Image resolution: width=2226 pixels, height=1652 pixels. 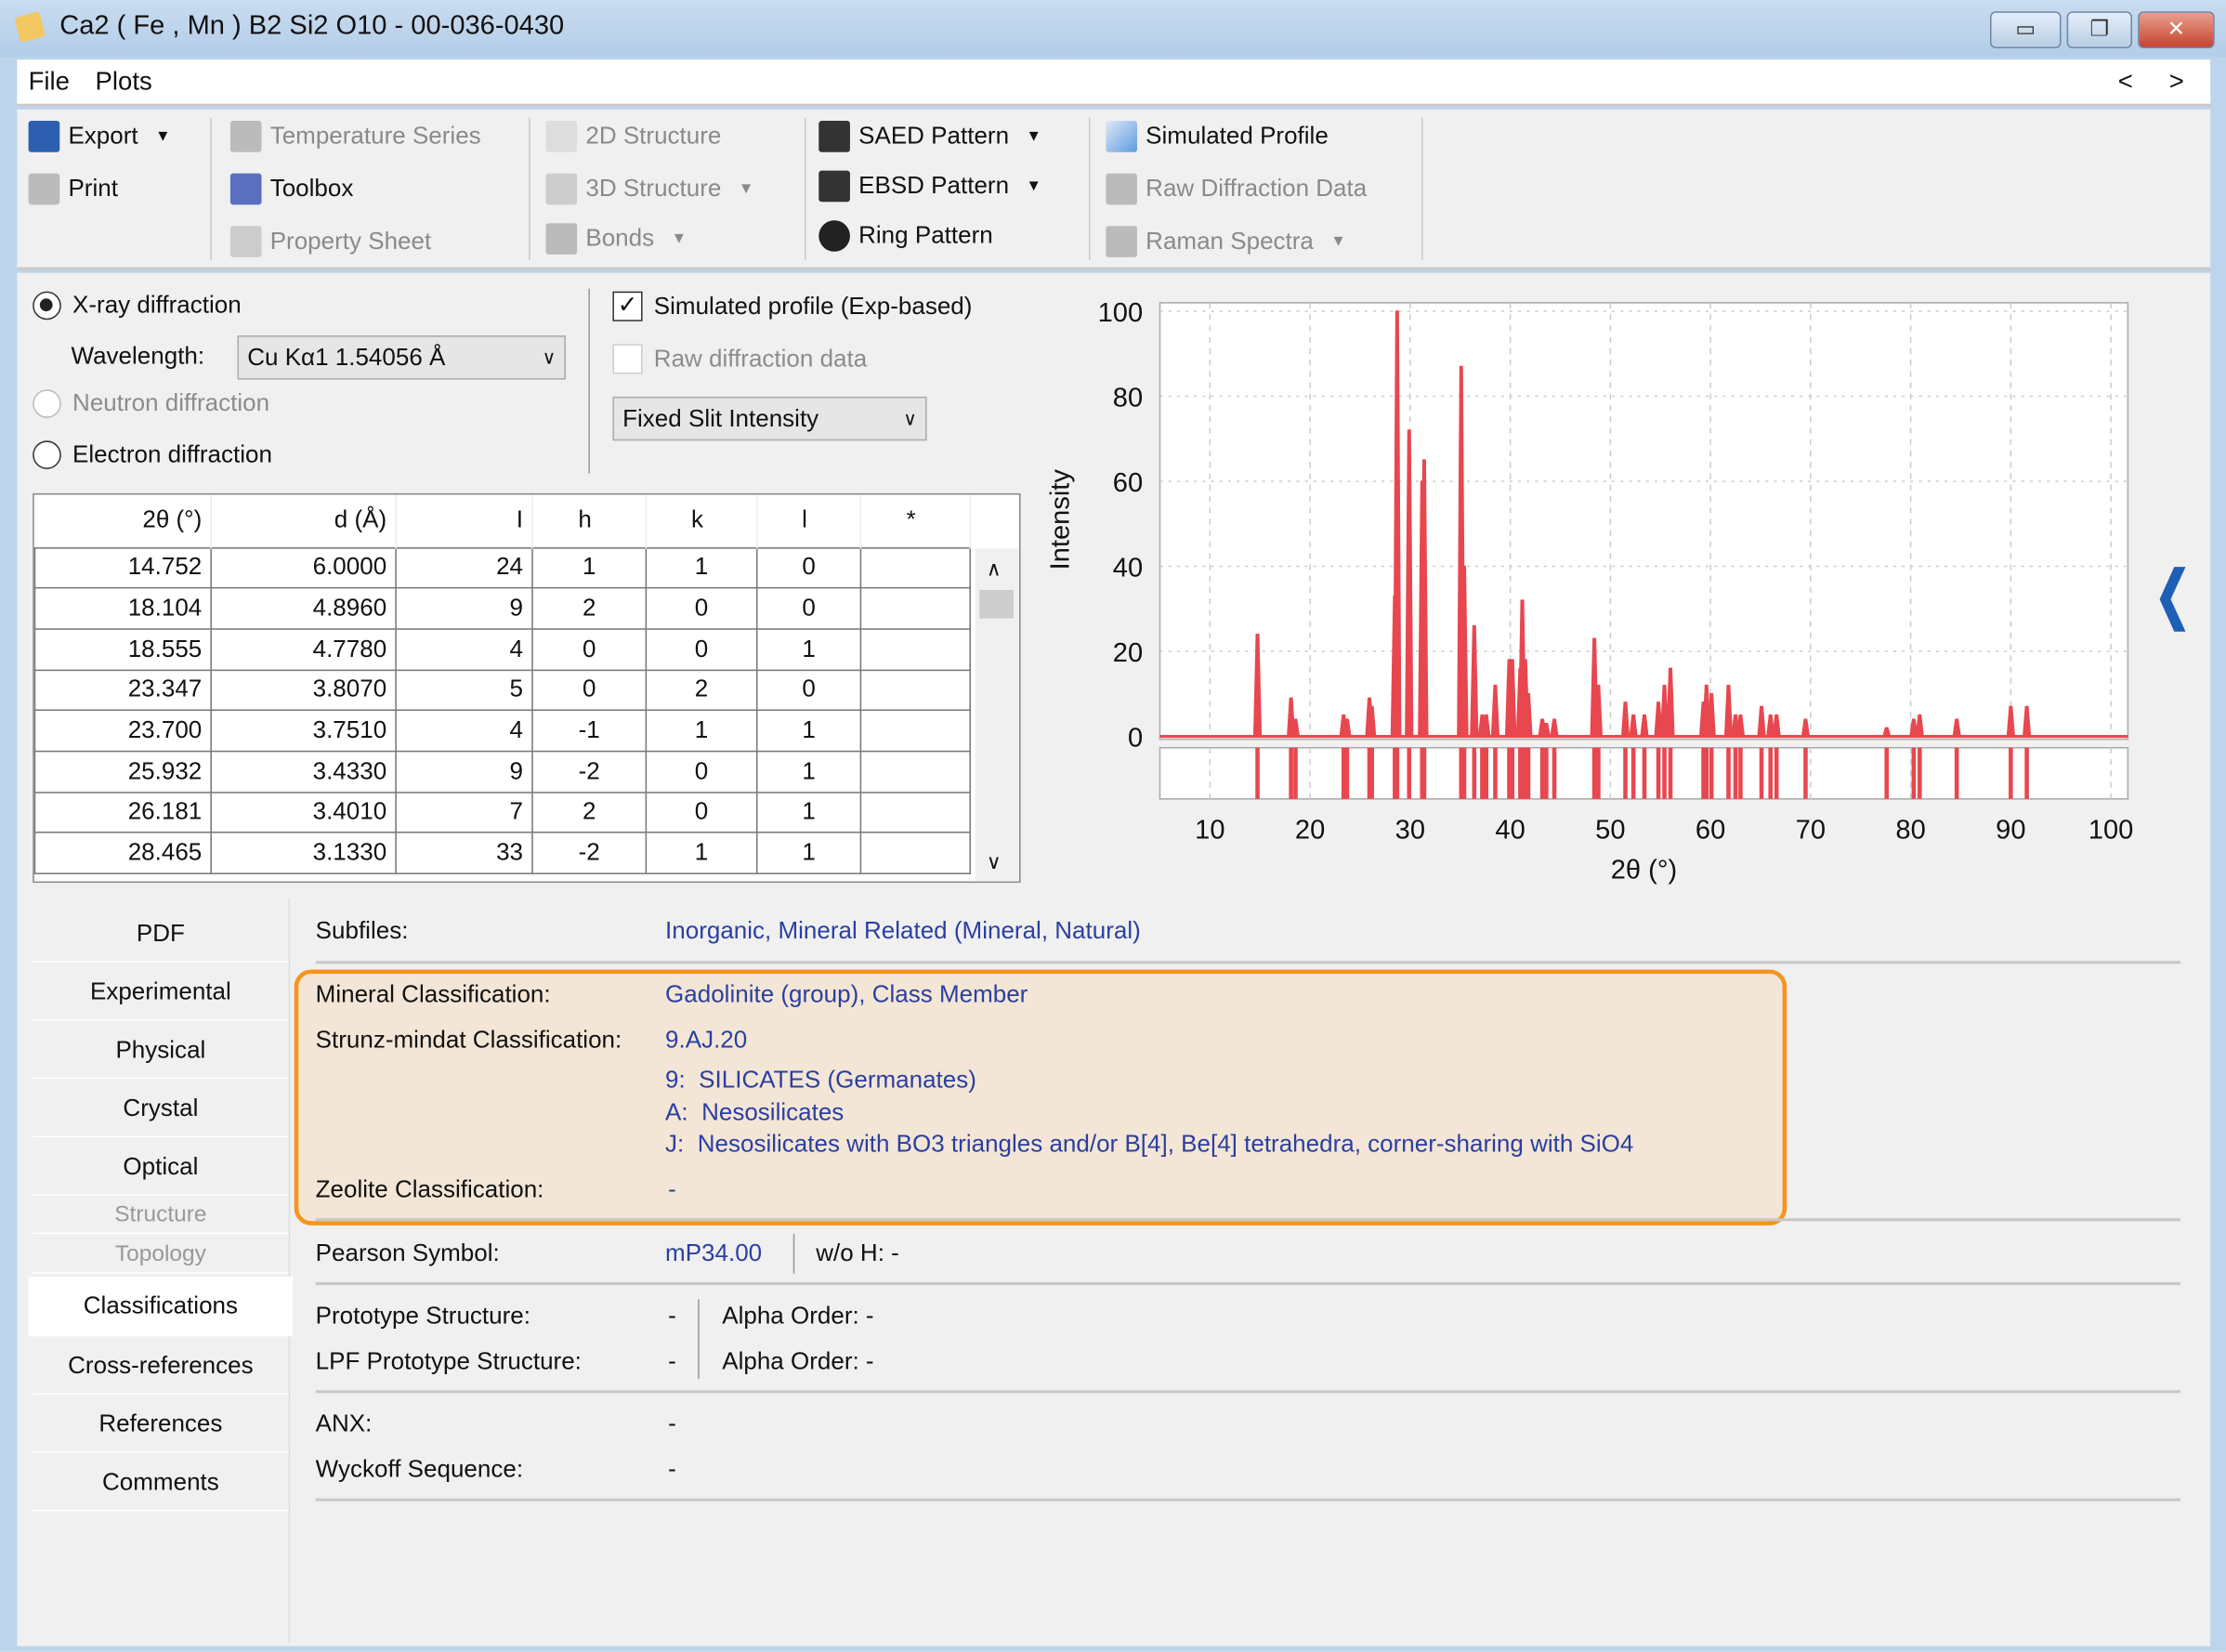 I want to click on 3d-structure-button: 3D Structure ▼, so click(x=649, y=189).